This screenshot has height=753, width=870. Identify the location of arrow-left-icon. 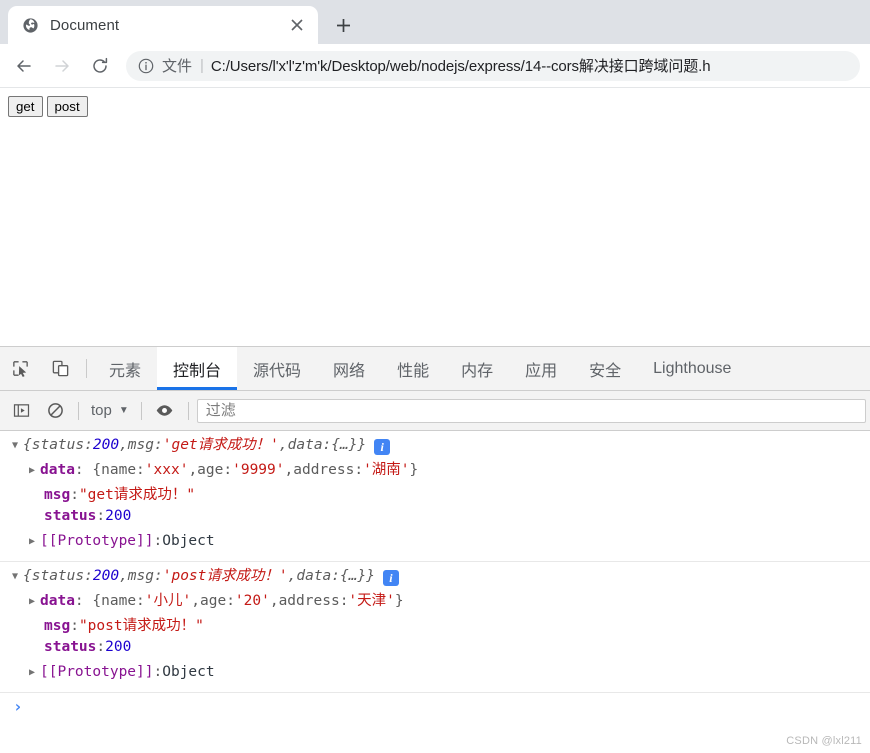
(24, 65).